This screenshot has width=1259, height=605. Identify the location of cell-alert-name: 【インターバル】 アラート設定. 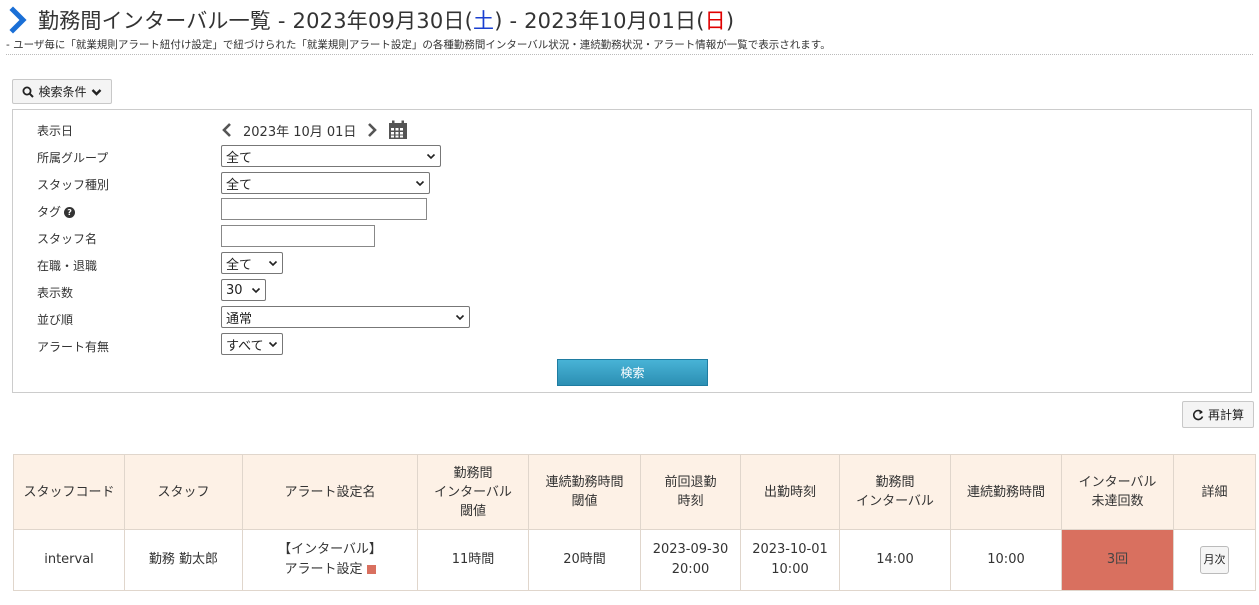
(330, 560).